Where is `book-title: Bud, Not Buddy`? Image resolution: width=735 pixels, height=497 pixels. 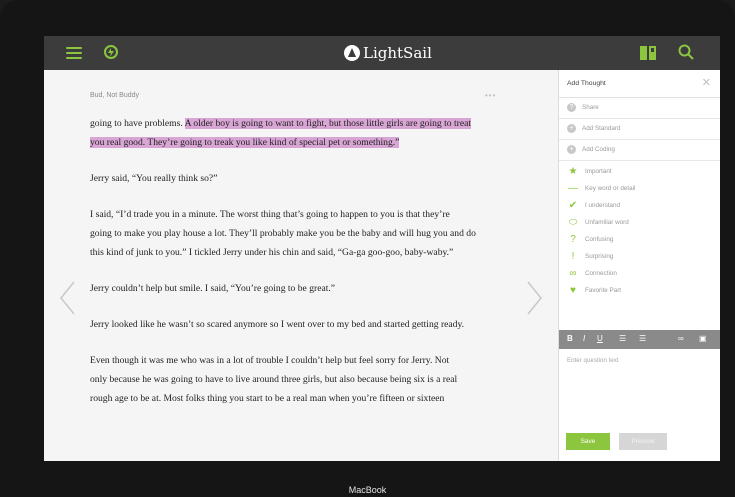 book-title: Bud, Not Buddy is located at coordinates (115, 95).